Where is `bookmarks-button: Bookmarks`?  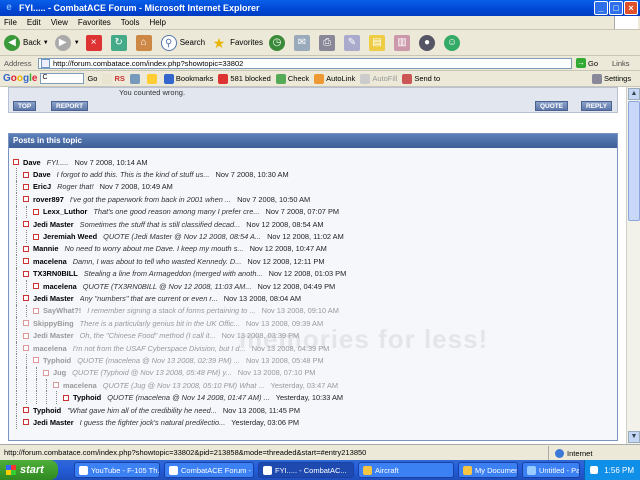
bookmarks-button: Bookmarks is located at coordinates (188, 78).